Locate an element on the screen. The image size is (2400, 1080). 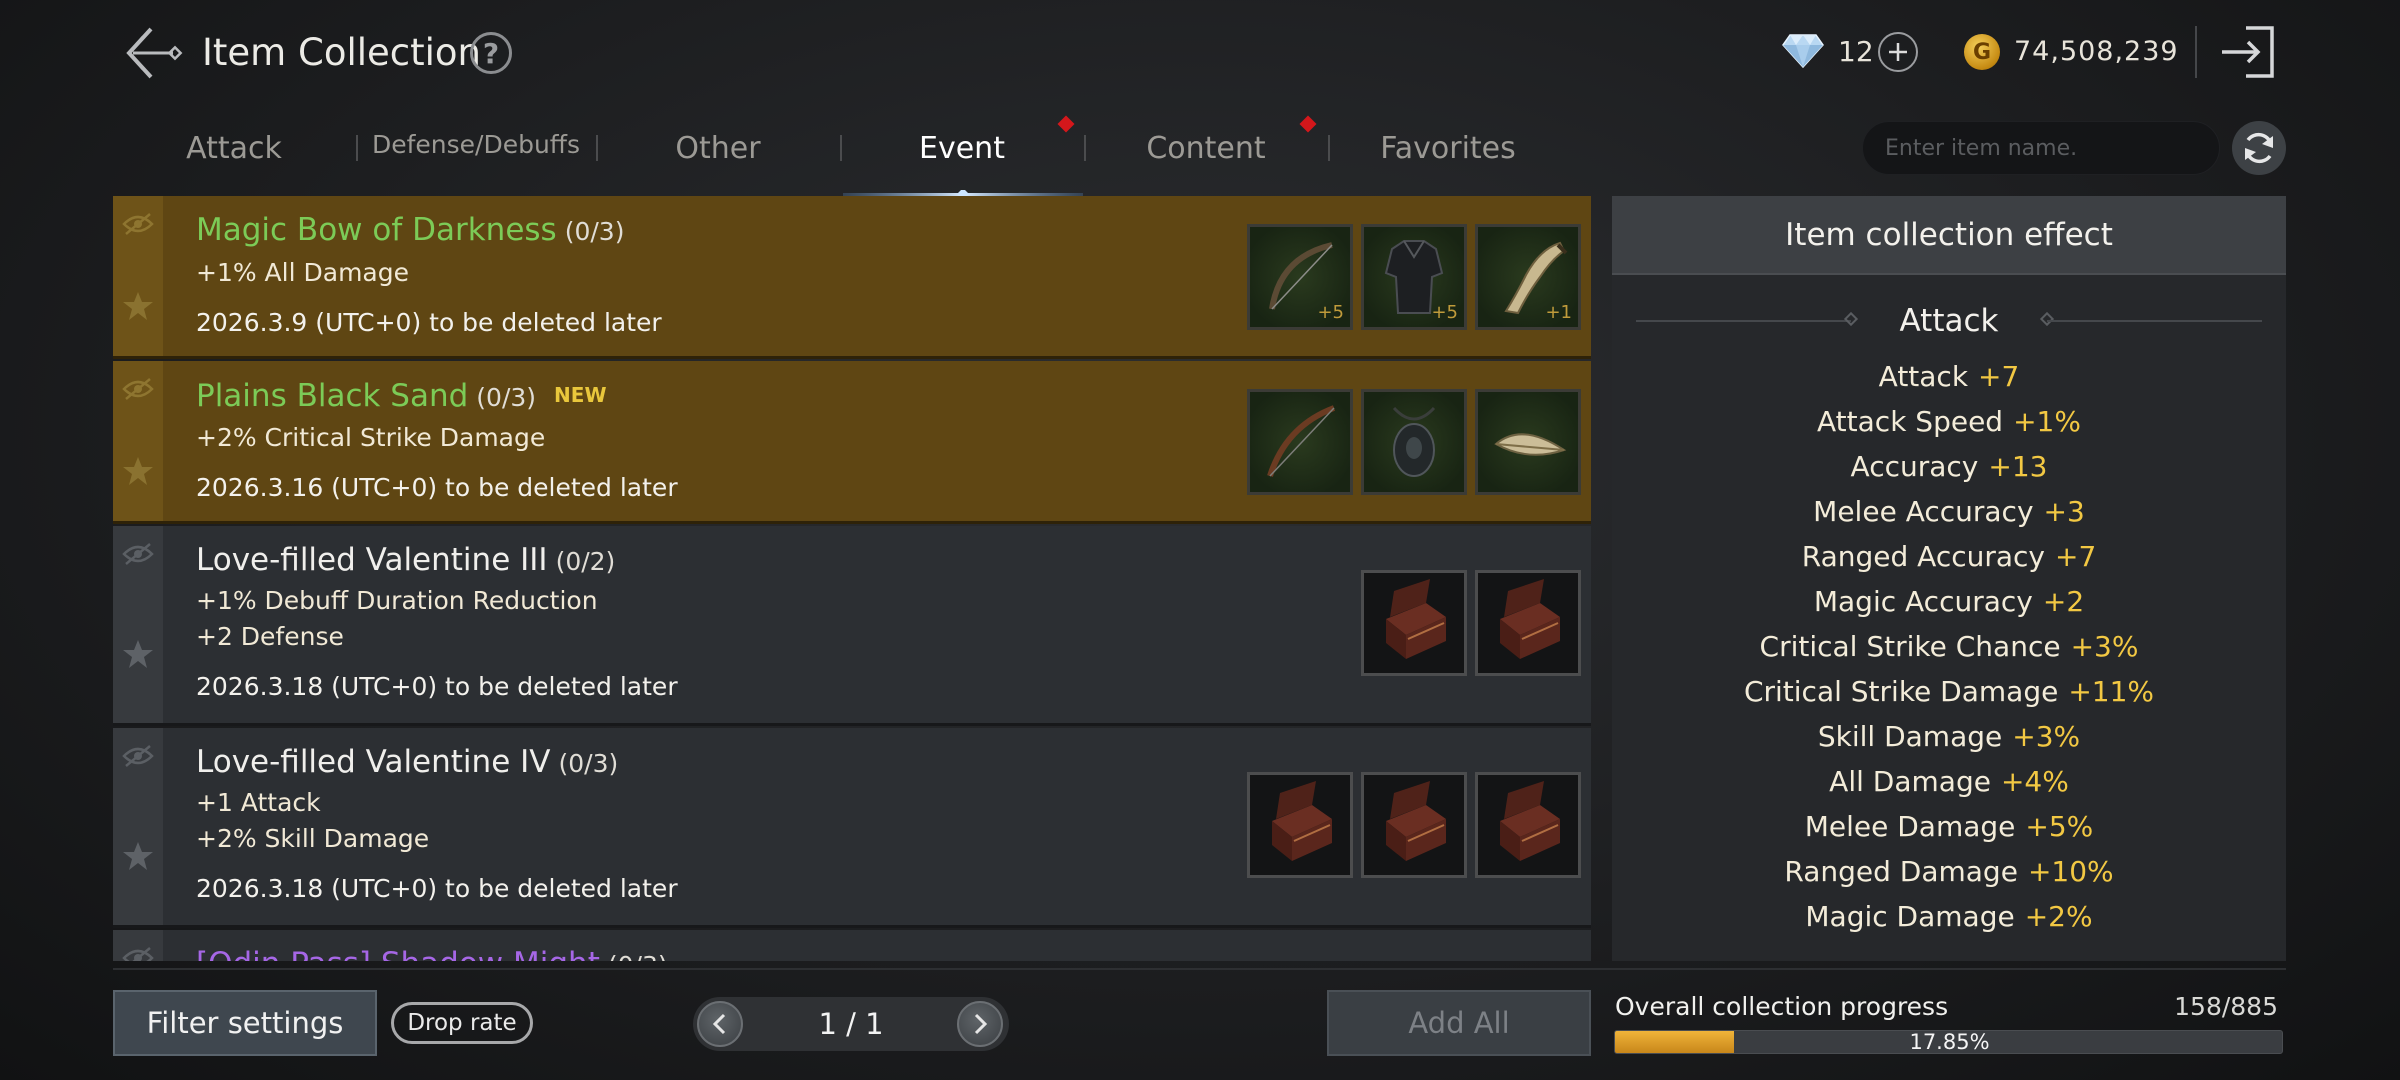
pagination: 1 / 1 is located at coordinates (851, 1024).